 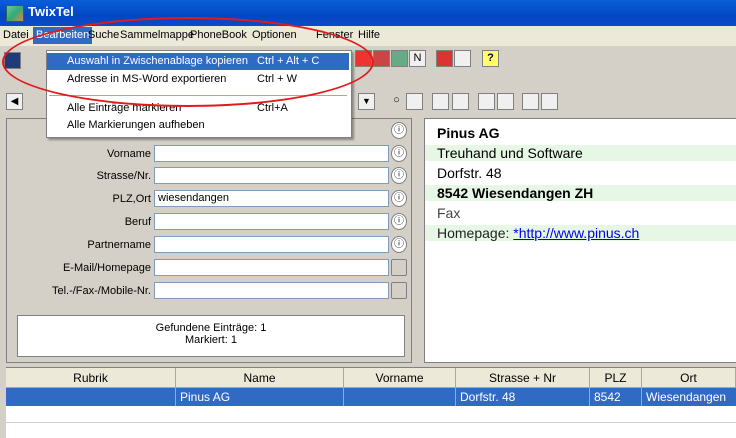 I want to click on status-box: Gefundene Einträge: 1 Markiert: 1, so click(x=211, y=336).